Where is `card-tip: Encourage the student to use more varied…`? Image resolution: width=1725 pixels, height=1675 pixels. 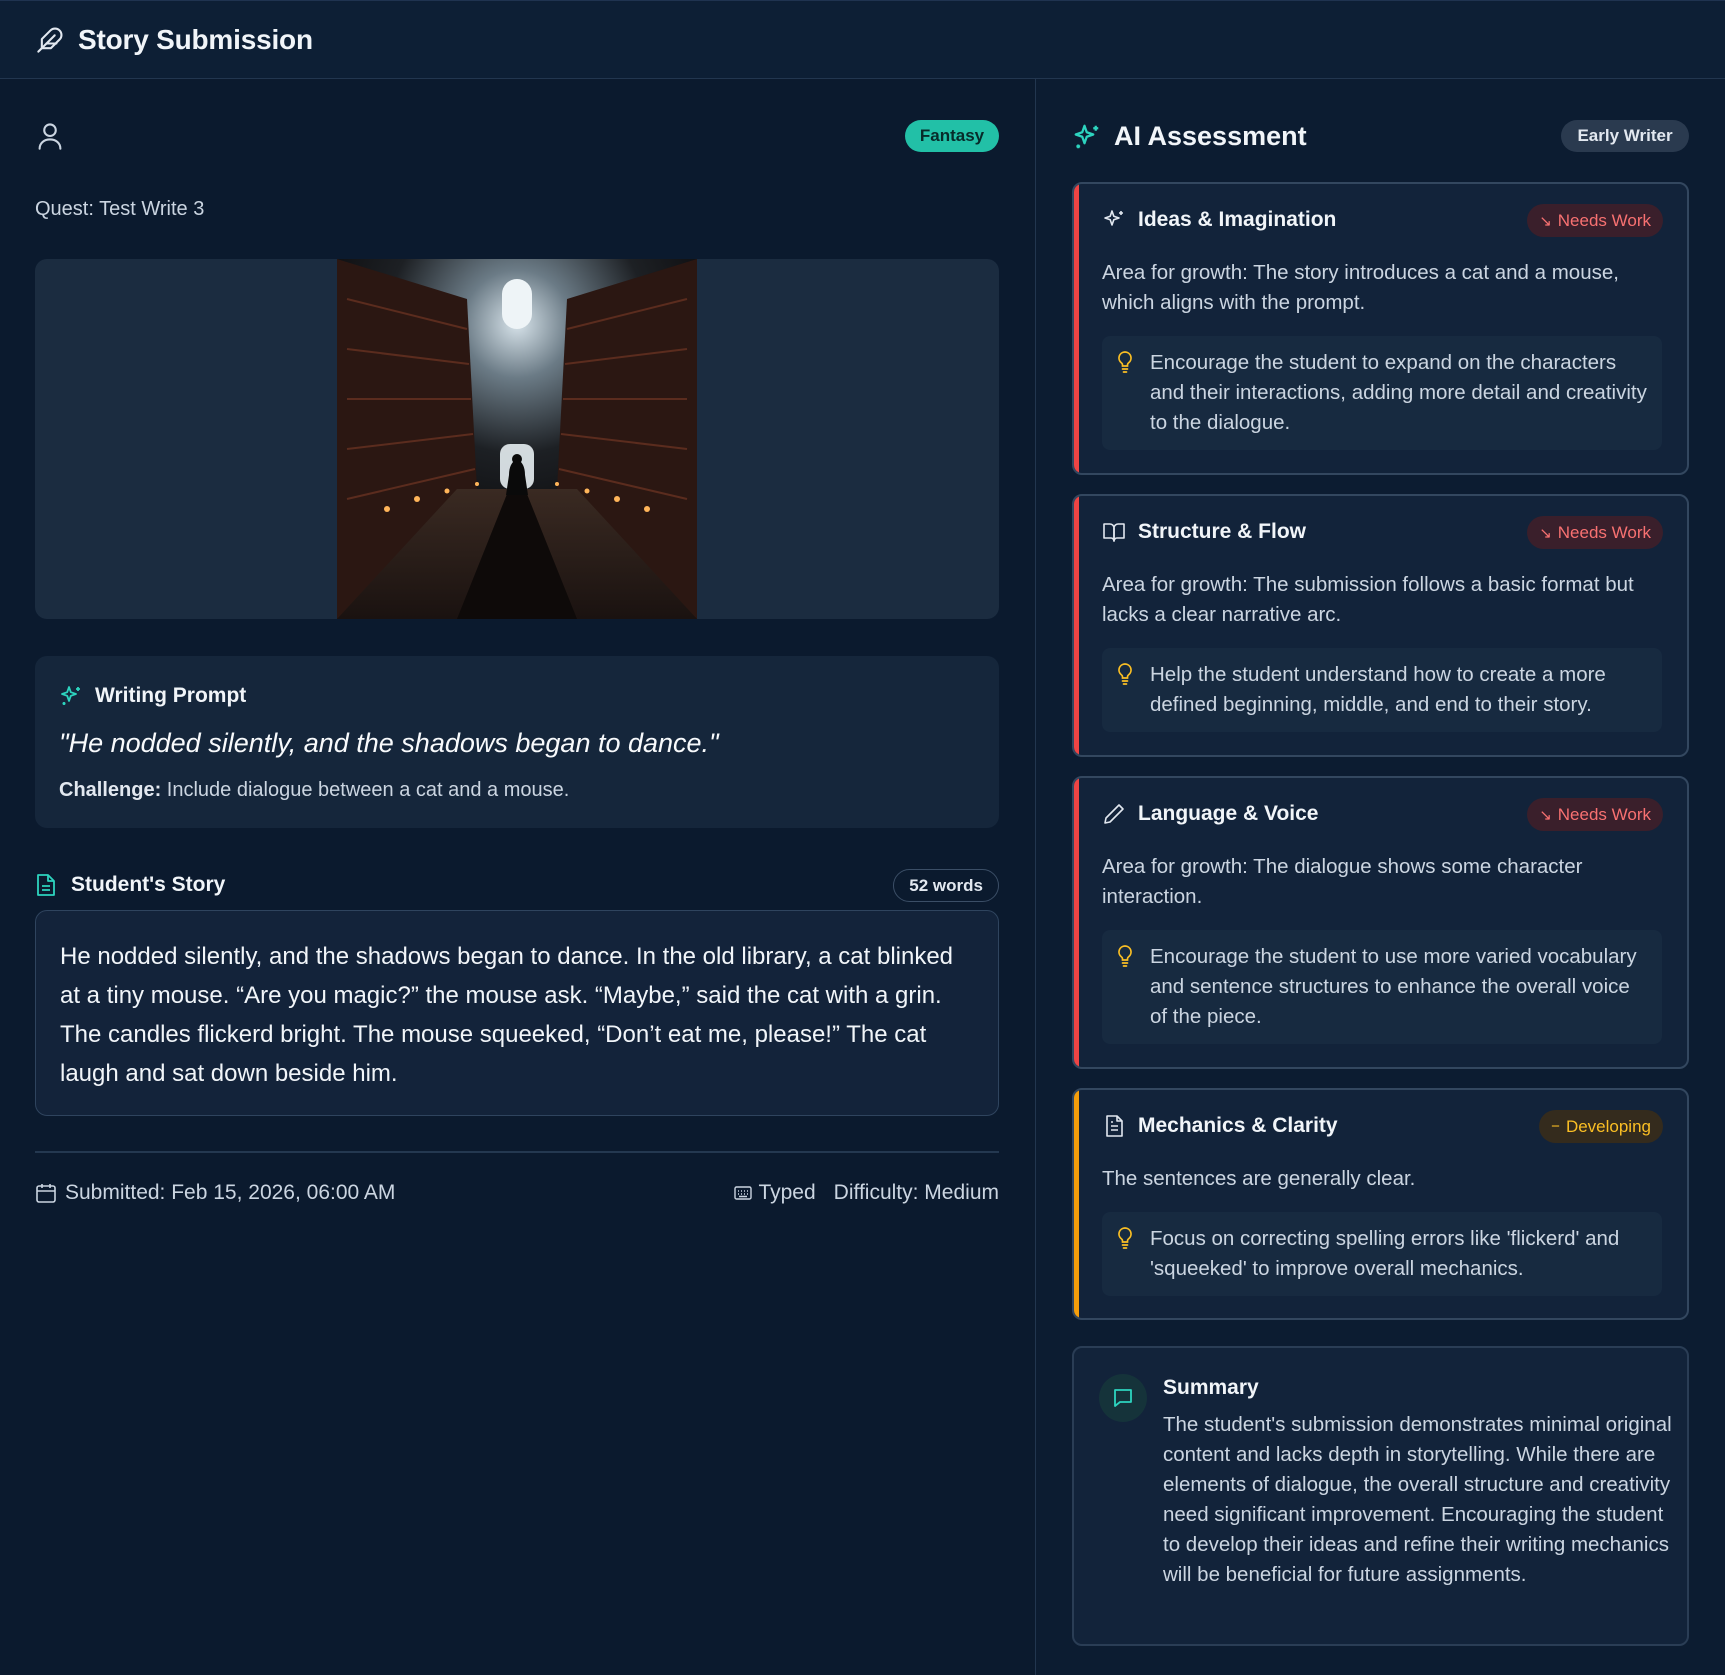
card-tip: Encourage the student to use more varied… is located at coordinates (1382, 987).